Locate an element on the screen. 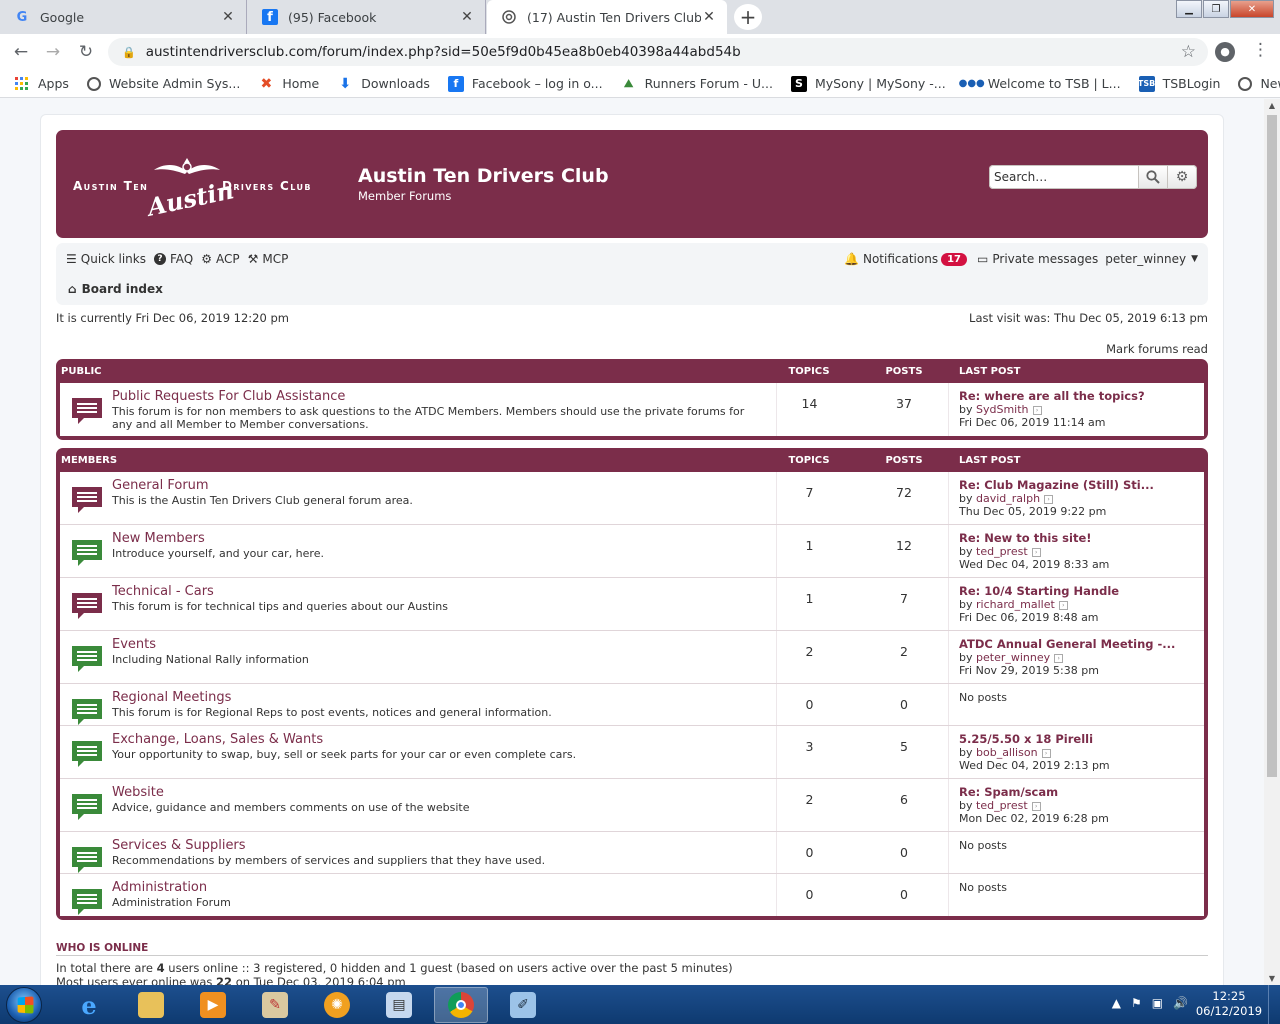 The height and width of the screenshot is (1024, 1280). author-link: david_ralph is located at coordinates (1008, 498).